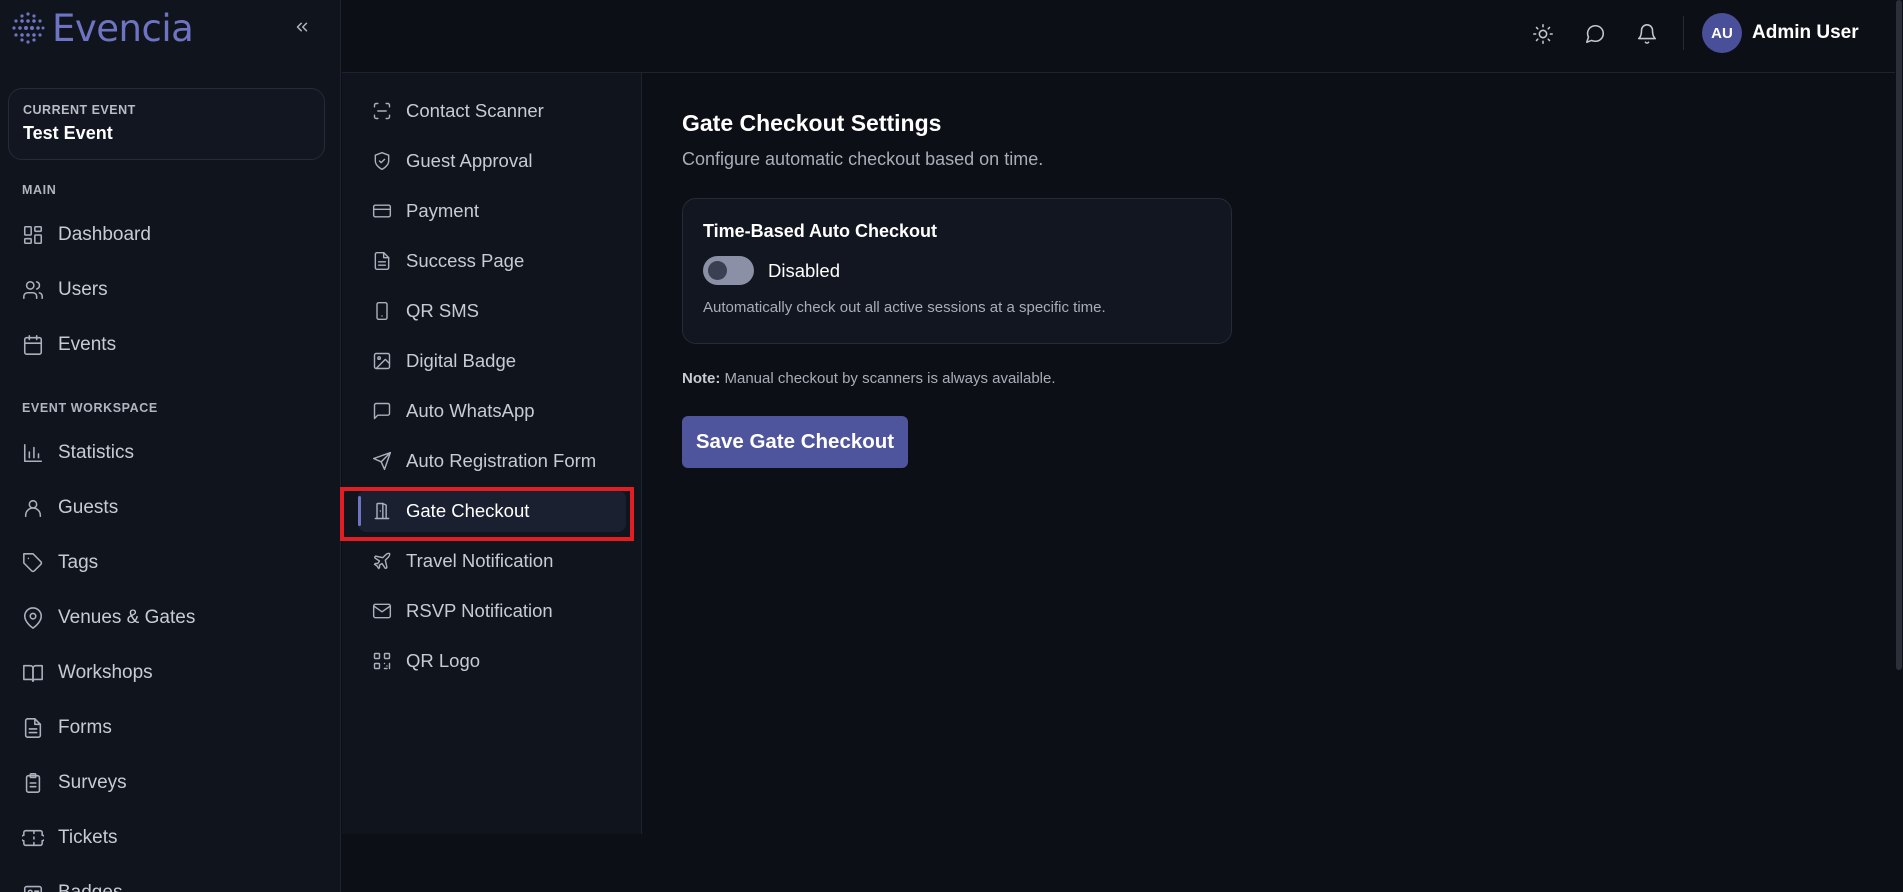 This screenshot has width=1903, height=892. What do you see at coordinates (33, 728) in the screenshot?
I see `file-text-icon` at bounding box center [33, 728].